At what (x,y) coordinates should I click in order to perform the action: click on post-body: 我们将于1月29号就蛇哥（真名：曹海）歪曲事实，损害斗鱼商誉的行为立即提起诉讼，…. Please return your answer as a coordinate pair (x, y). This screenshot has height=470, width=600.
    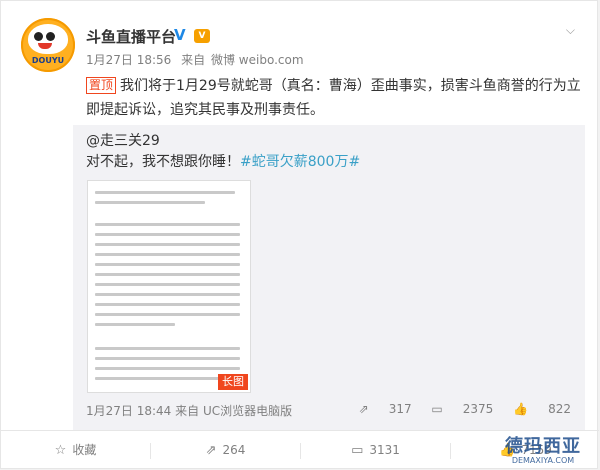
    Looking at the image, I should click on (333, 98).